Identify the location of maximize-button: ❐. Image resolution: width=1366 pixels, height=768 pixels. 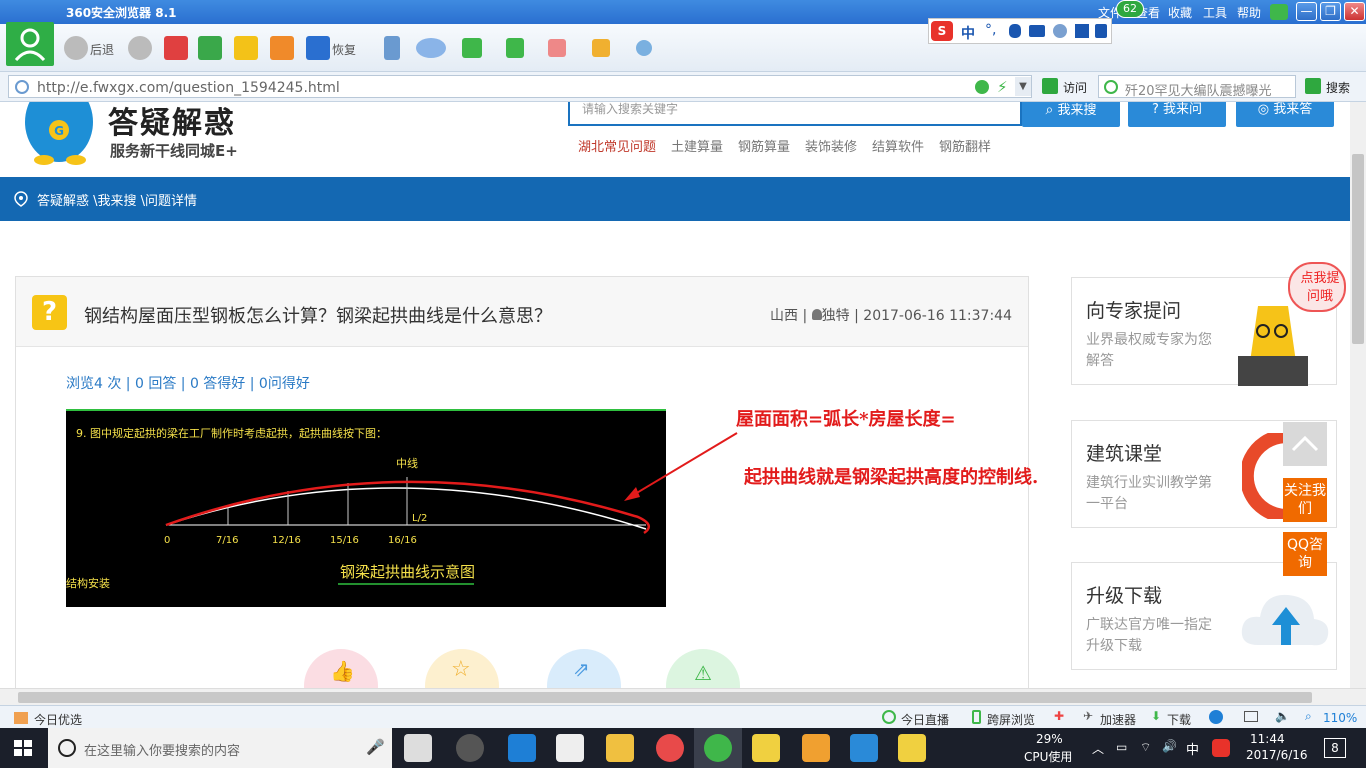
(1330, 11).